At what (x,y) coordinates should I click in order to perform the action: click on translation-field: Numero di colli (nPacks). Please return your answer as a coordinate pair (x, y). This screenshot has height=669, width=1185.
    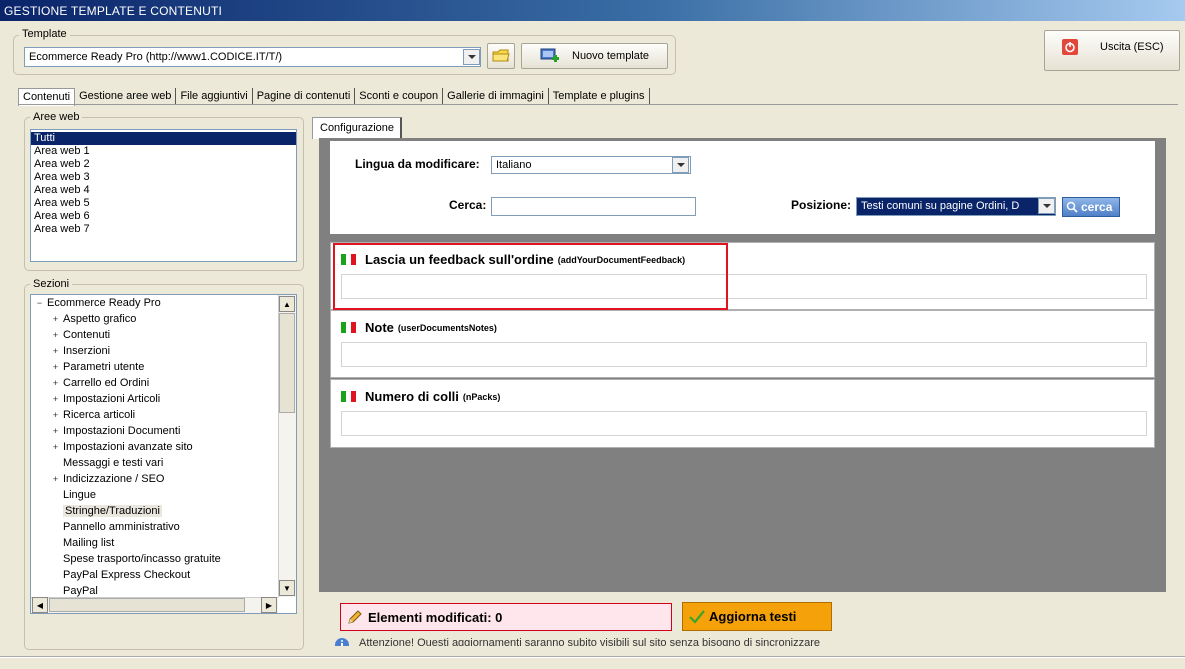
    Looking at the image, I should click on (742, 413).